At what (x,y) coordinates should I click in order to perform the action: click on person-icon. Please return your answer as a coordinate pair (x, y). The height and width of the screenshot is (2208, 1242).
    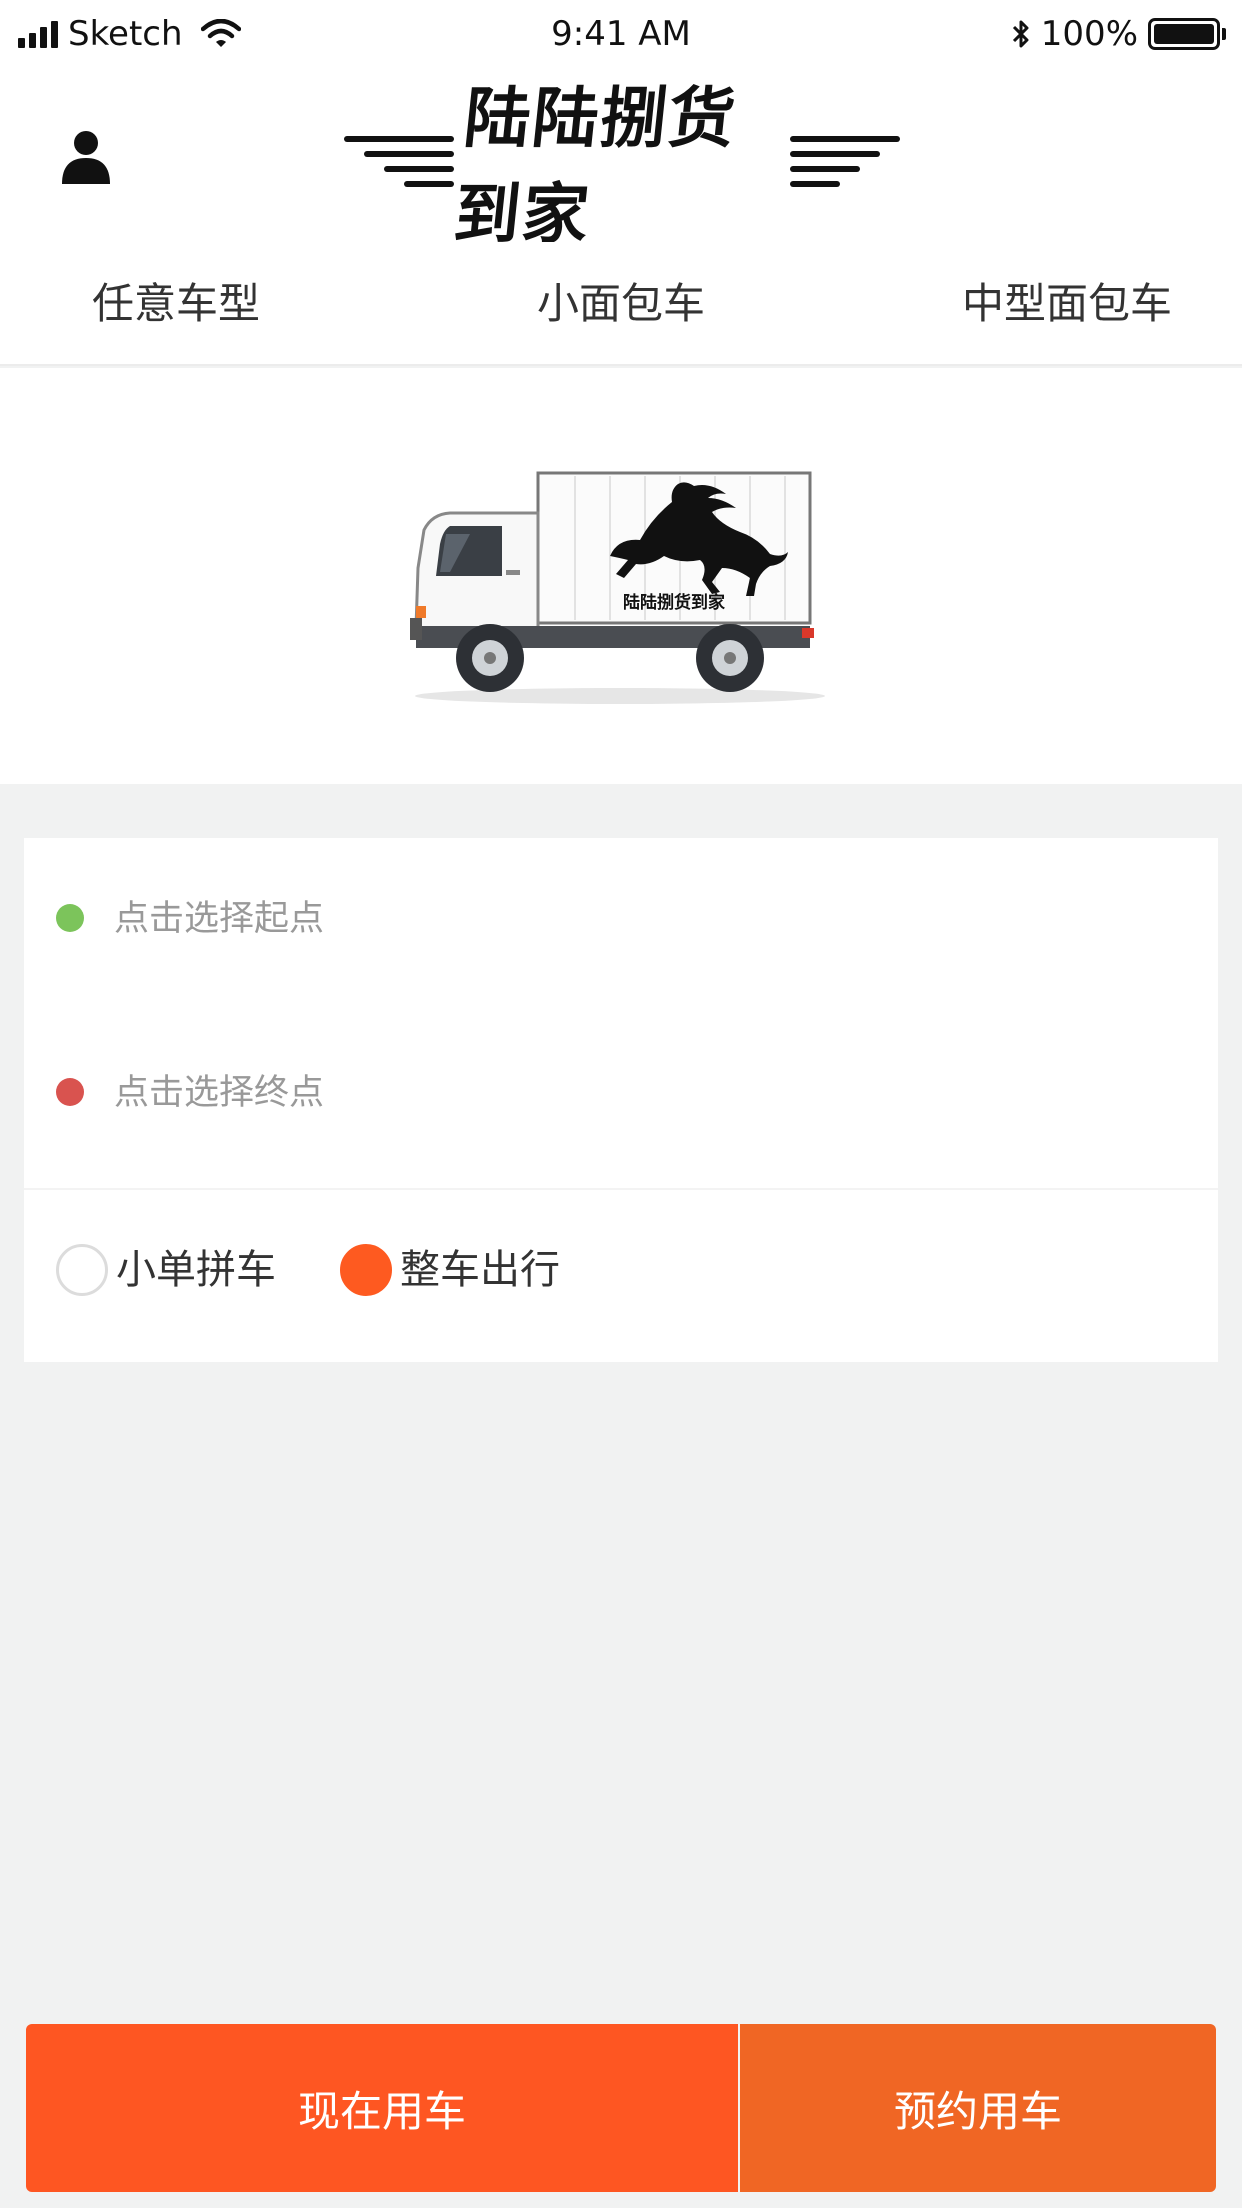
    Looking at the image, I should click on (86, 157).